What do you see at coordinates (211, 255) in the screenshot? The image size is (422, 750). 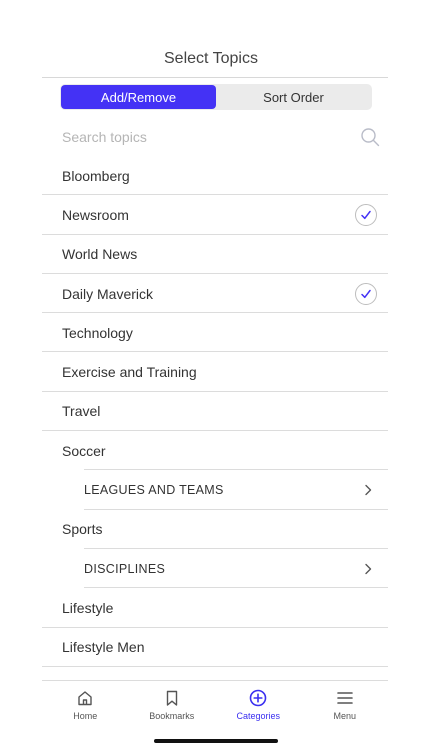 I see `topic-row-world-news: World News` at bounding box center [211, 255].